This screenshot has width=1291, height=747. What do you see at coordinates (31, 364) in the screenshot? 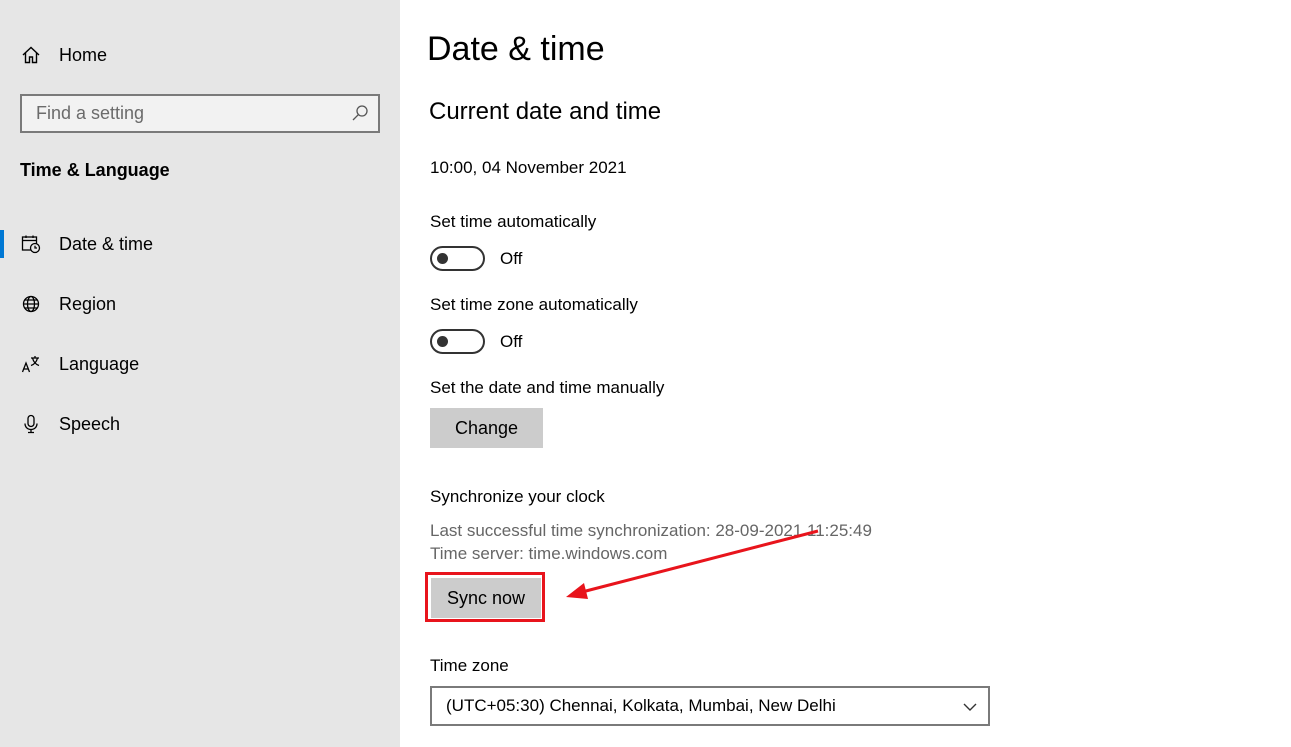
I see `language-icon` at bounding box center [31, 364].